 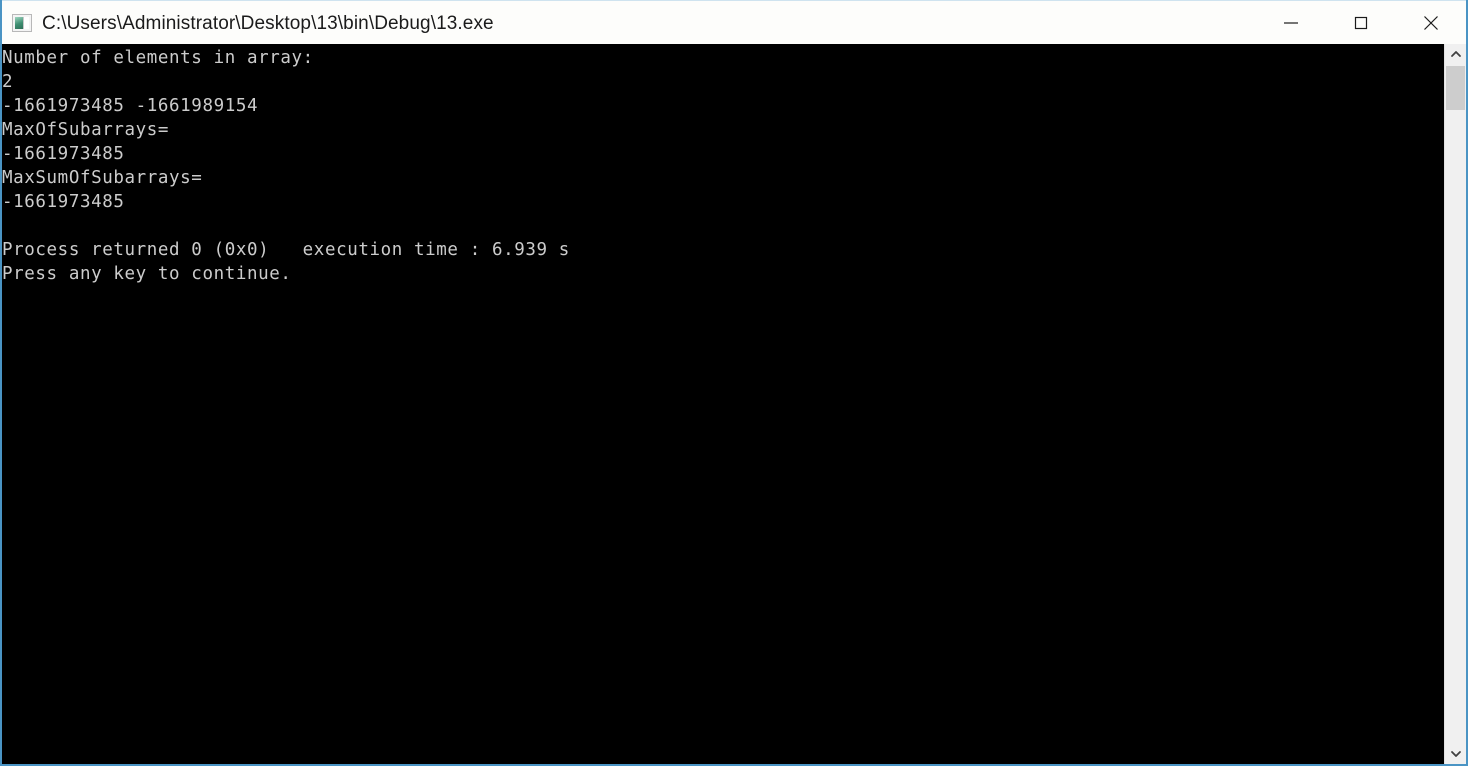 What do you see at coordinates (26, 23) in the screenshot?
I see `console-app-icon-page` at bounding box center [26, 23].